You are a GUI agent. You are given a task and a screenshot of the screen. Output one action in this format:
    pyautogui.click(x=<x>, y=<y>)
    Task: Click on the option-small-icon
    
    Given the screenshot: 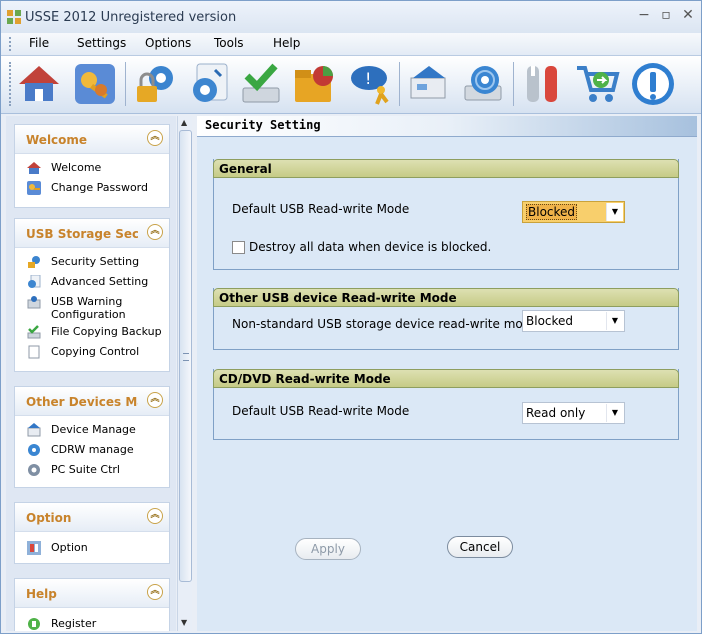 What is the action you would take?
    pyautogui.click(x=34, y=548)
    